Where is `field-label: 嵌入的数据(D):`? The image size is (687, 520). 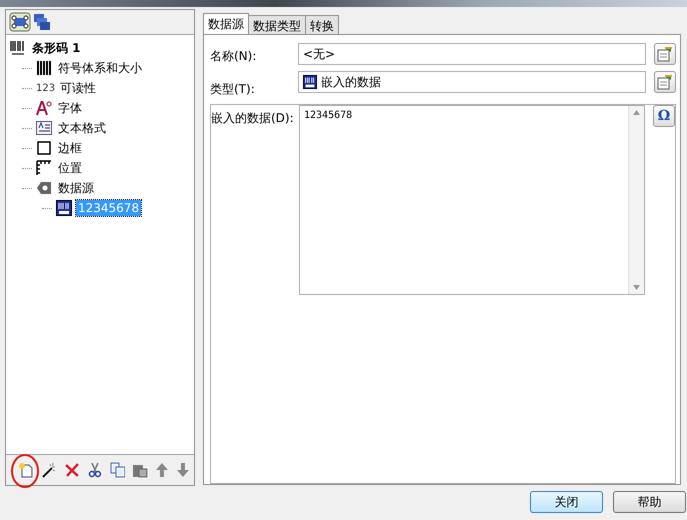
field-label: 嵌入的数据(D): is located at coordinates (253, 118).